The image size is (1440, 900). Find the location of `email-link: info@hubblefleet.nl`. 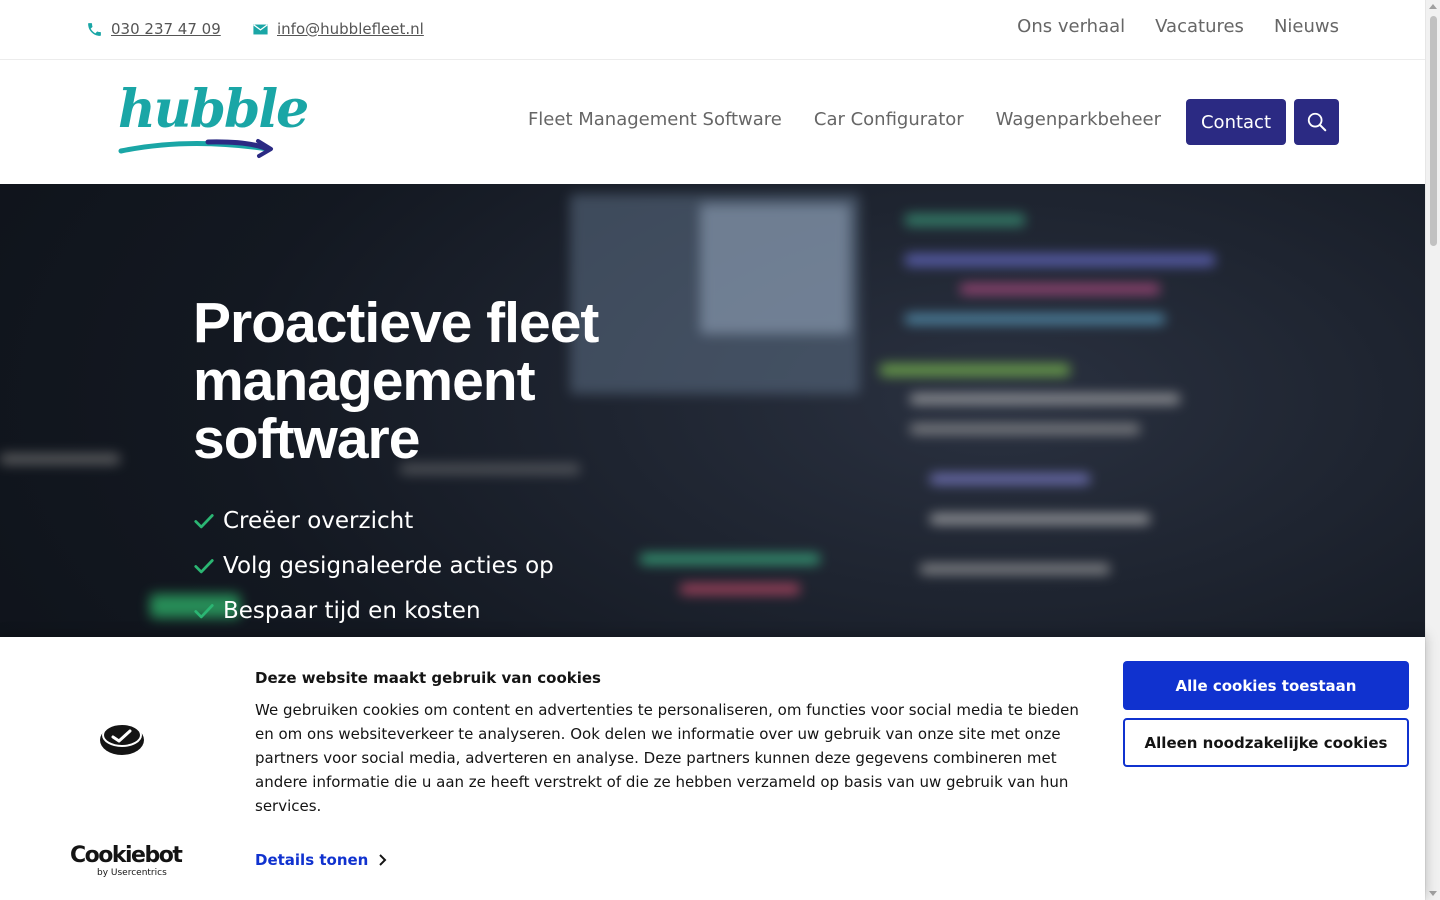

email-link: info@hubblefleet.nl is located at coordinates (338, 29).